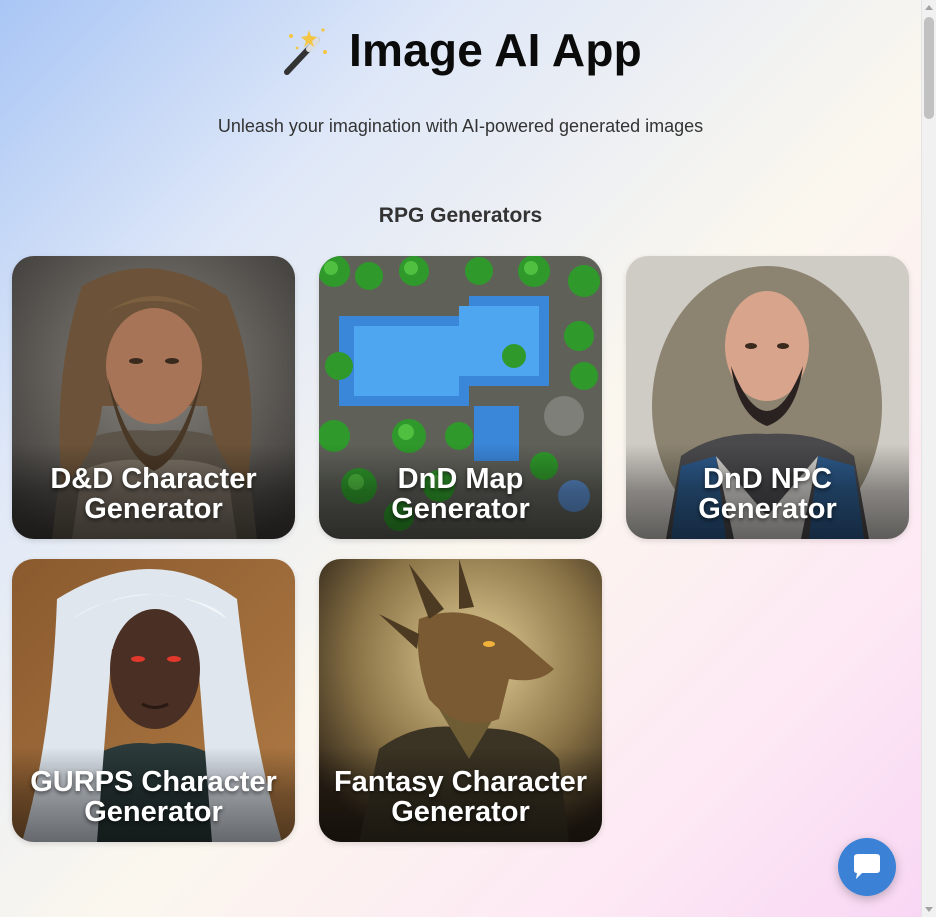 This screenshot has height=917, width=936. Describe the element at coordinates (928, 458) in the screenshot. I see `vertical-scrollbar` at that location.